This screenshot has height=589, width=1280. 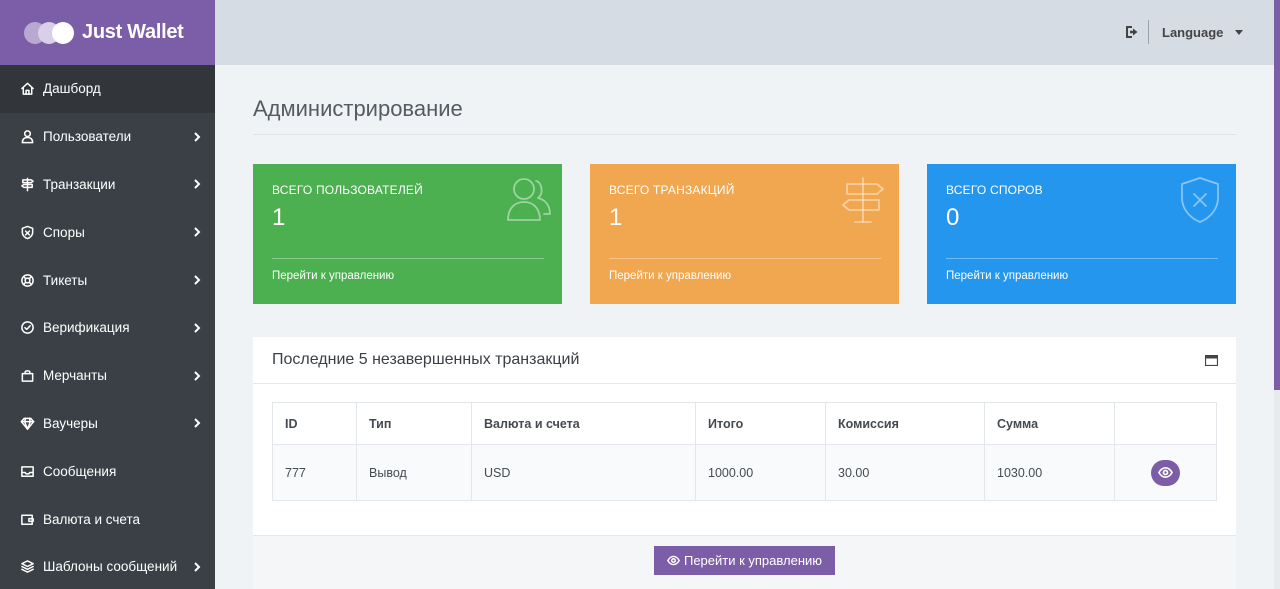 What do you see at coordinates (905, 472) in the screenshot?
I see `cell-fee: 30.00` at bounding box center [905, 472].